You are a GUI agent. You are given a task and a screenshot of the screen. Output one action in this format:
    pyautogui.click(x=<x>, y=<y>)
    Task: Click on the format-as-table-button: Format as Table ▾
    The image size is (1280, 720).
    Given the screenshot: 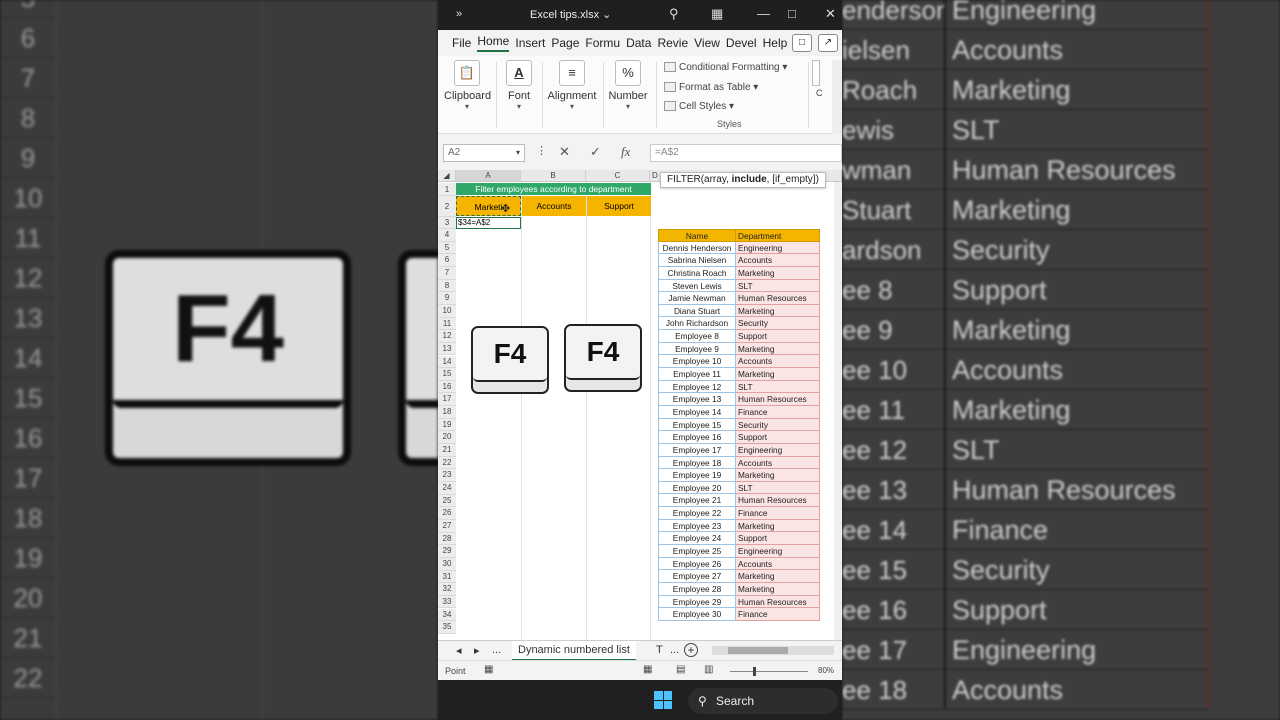 What is the action you would take?
    pyautogui.click(x=711, y=87)
    